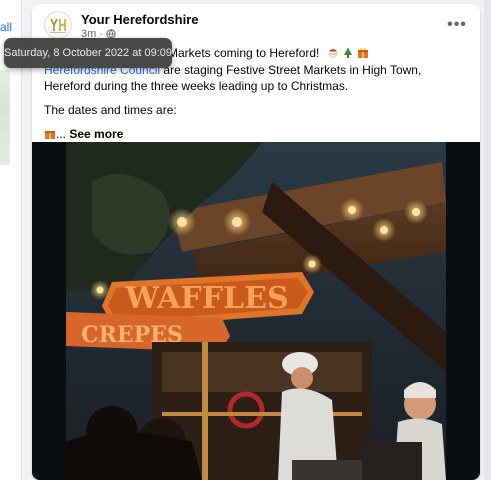 The image size is (491, 480). Describe the element at coordinates (110, 110) in the screenshot. I see `dates-line: The dates and times are:` at that location.